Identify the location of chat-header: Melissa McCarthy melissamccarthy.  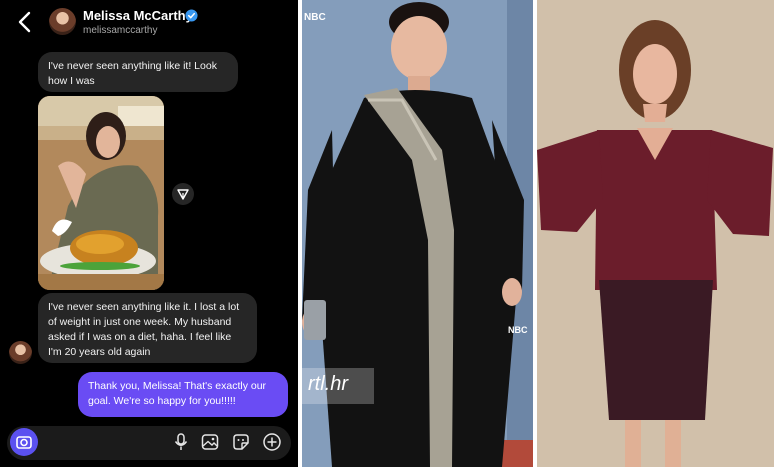
(149, 22).